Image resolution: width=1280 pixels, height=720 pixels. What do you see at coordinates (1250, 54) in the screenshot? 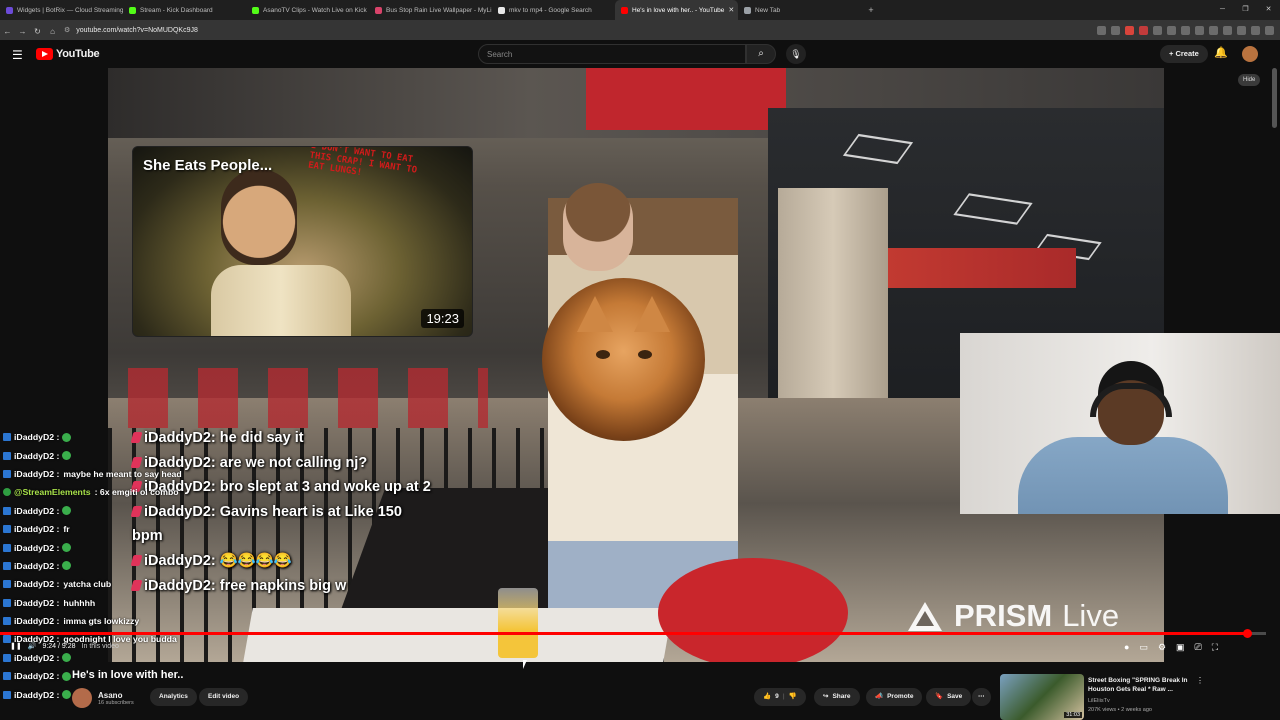
I see `account-avatar` at bounding box center [1250, 54].